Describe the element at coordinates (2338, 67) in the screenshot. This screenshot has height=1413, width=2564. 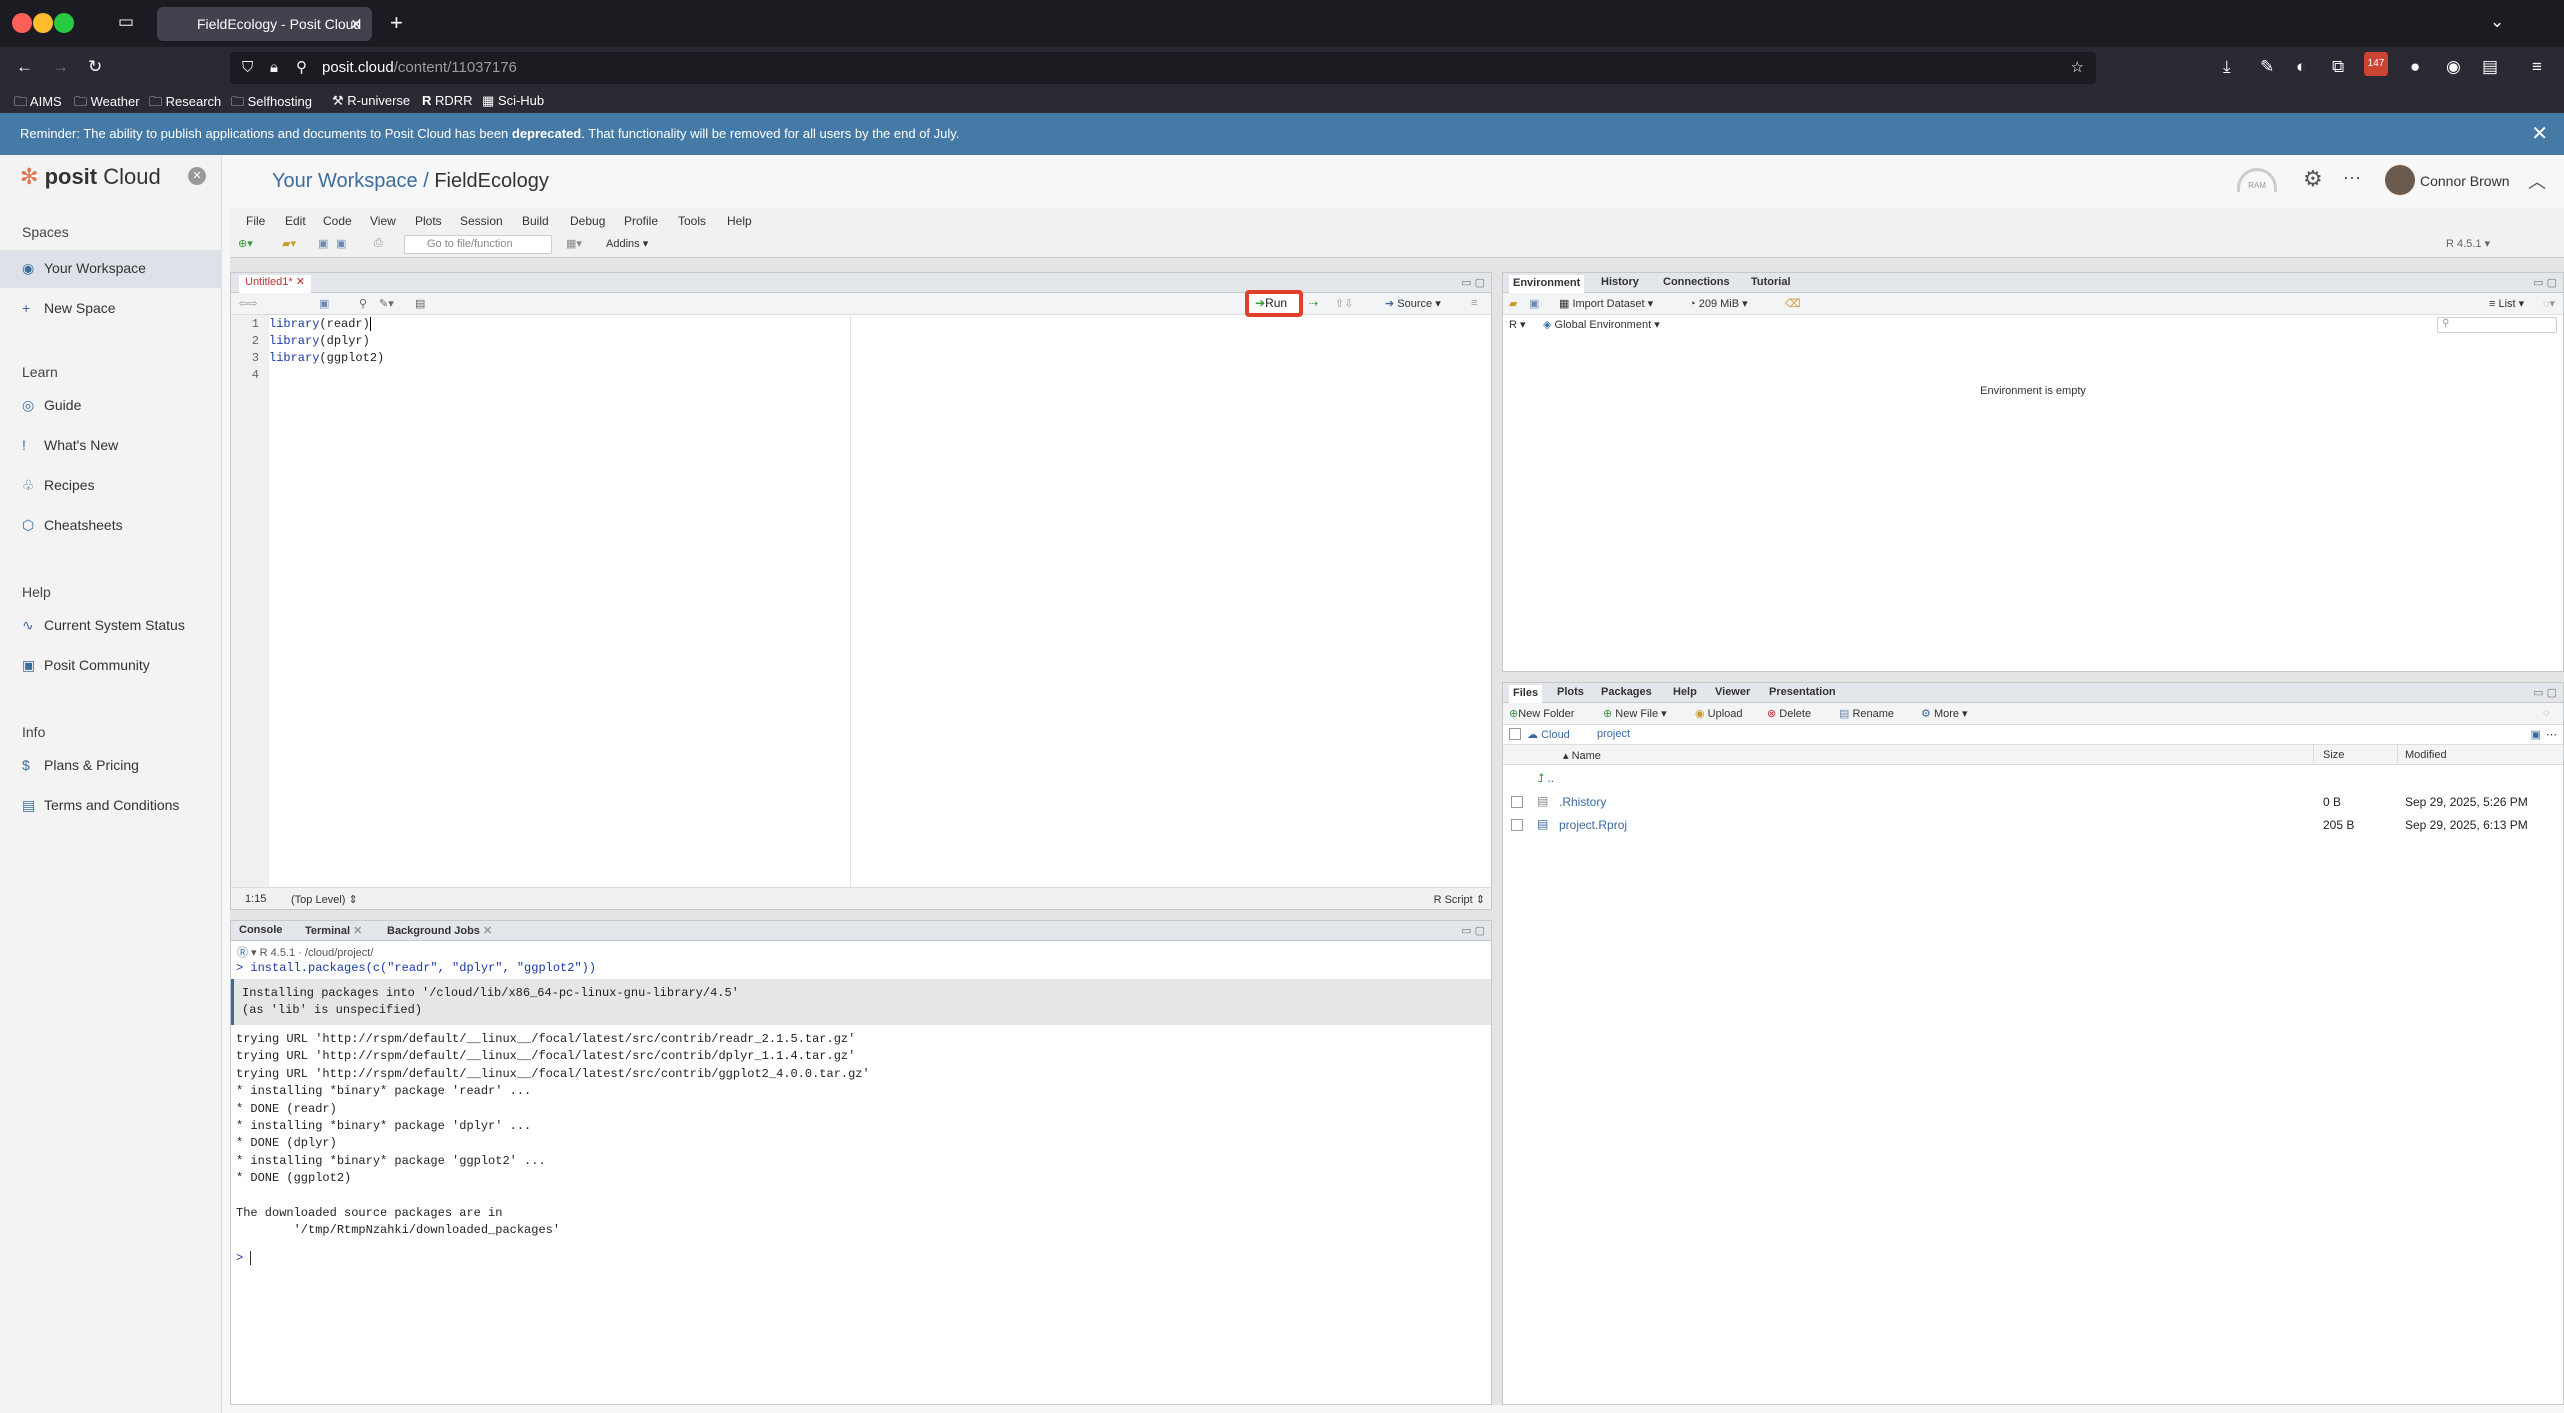
I see `puzzle-icon: ⧉` at that location.